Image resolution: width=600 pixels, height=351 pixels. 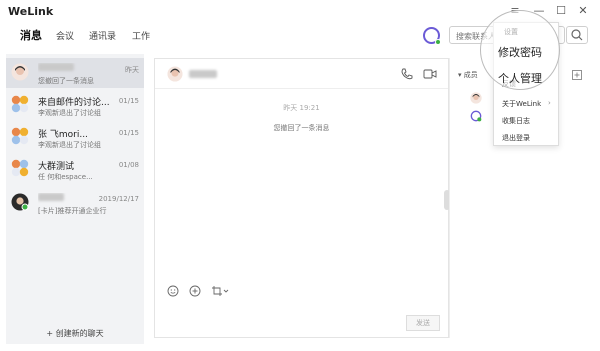 I want to click on user-avatar, so click(x=432, y=36).